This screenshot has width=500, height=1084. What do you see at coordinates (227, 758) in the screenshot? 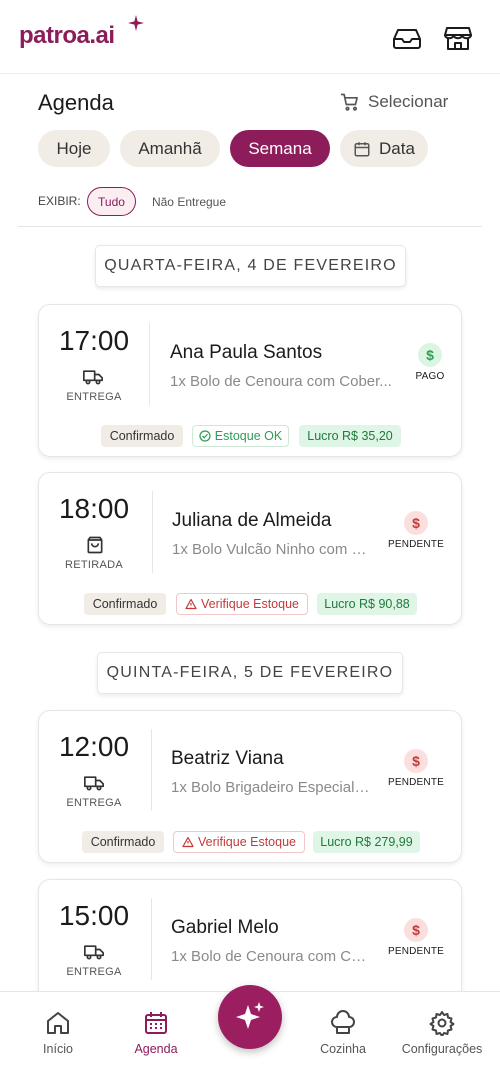
I see `customer-name: Beatriz Viana` at bounding box center [227, 758].